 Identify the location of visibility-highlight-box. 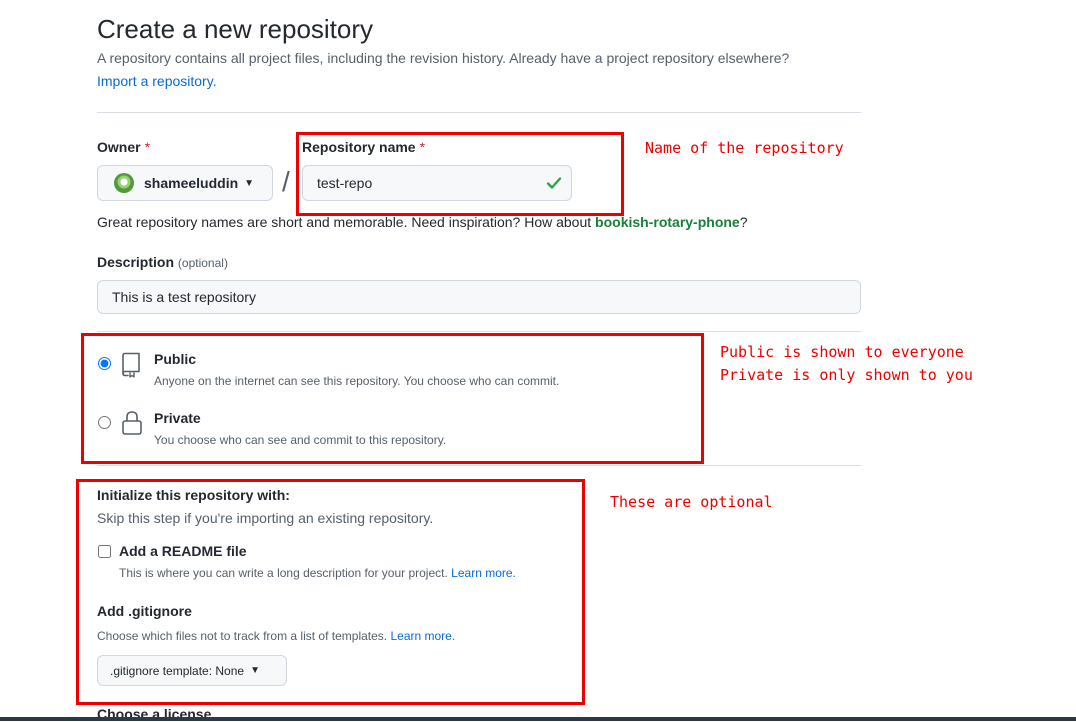
(392, 398).